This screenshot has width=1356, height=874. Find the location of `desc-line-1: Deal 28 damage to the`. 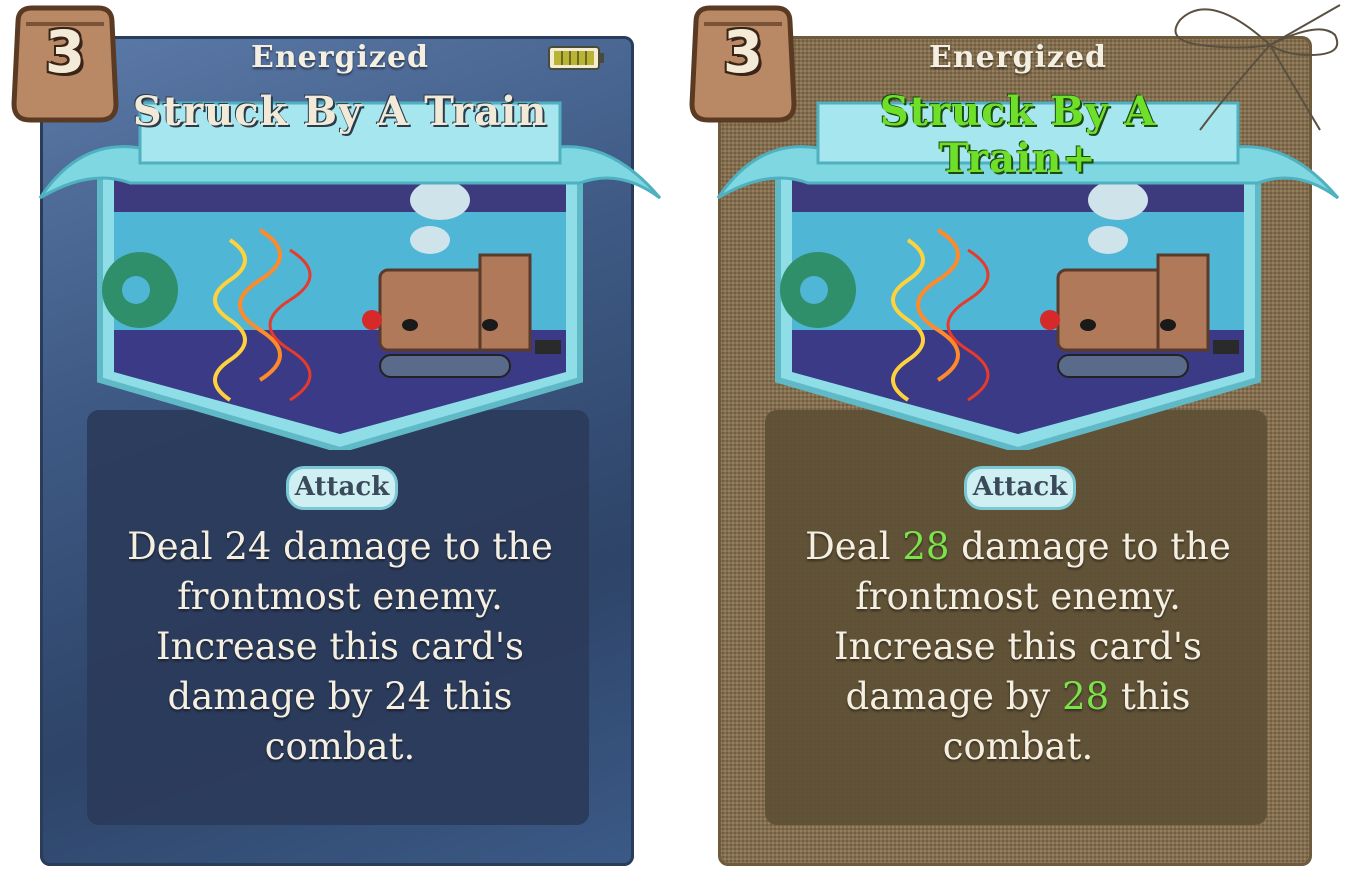

desc-line-1: Deal 28 damage to the is located at coordinates (1018, 546).